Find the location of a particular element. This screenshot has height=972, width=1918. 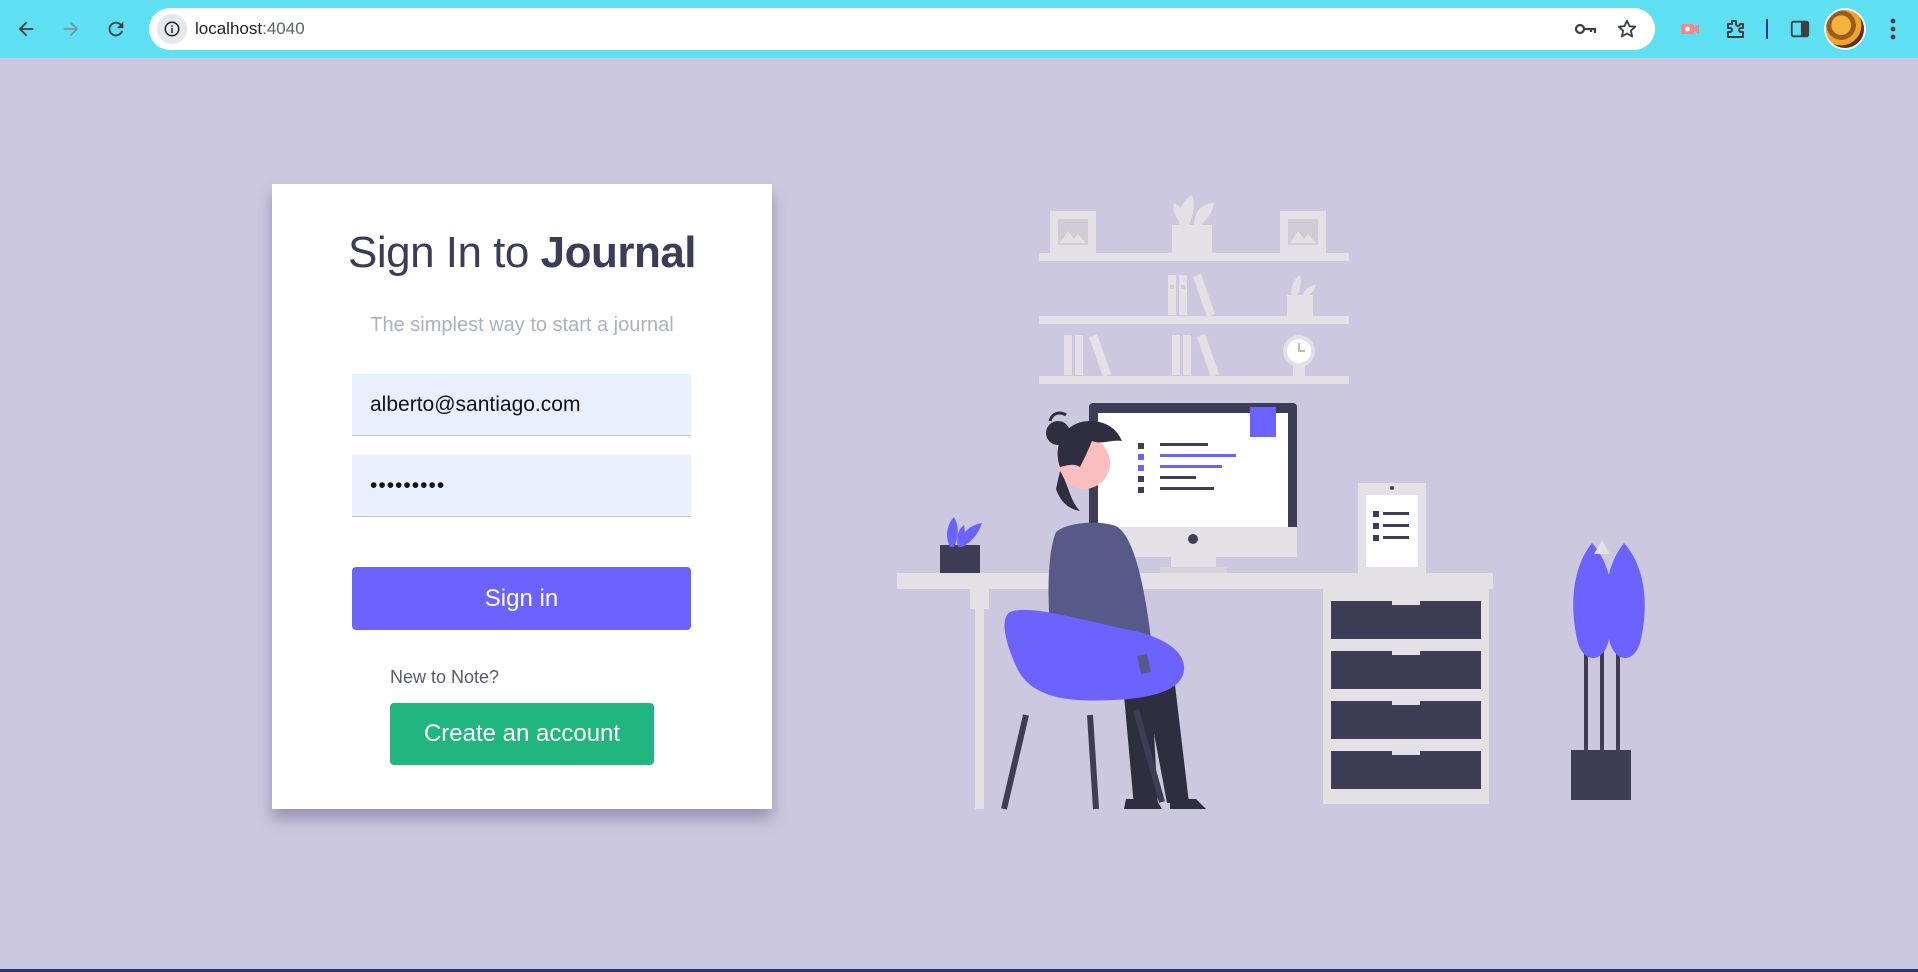

browser-menu-button is located at coordinates (1893, 29).